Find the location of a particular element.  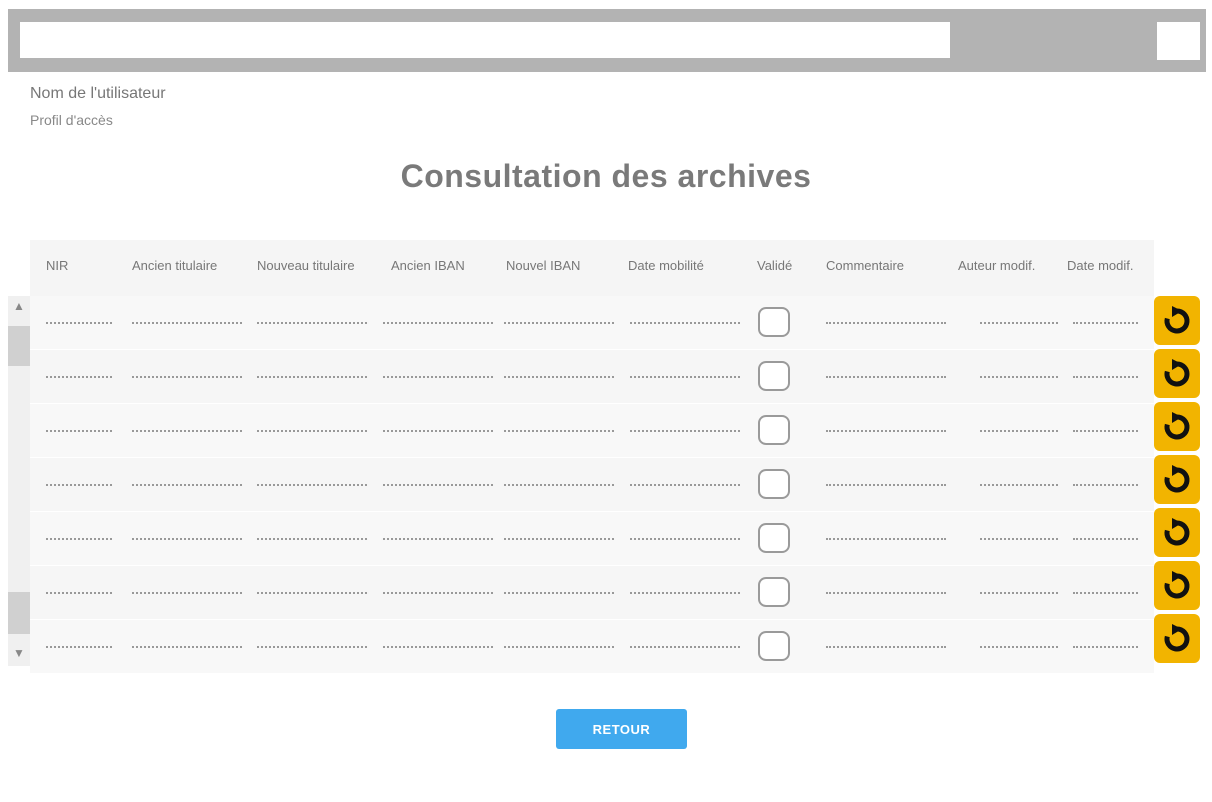

top-bar is located at coordinates (607, 40).